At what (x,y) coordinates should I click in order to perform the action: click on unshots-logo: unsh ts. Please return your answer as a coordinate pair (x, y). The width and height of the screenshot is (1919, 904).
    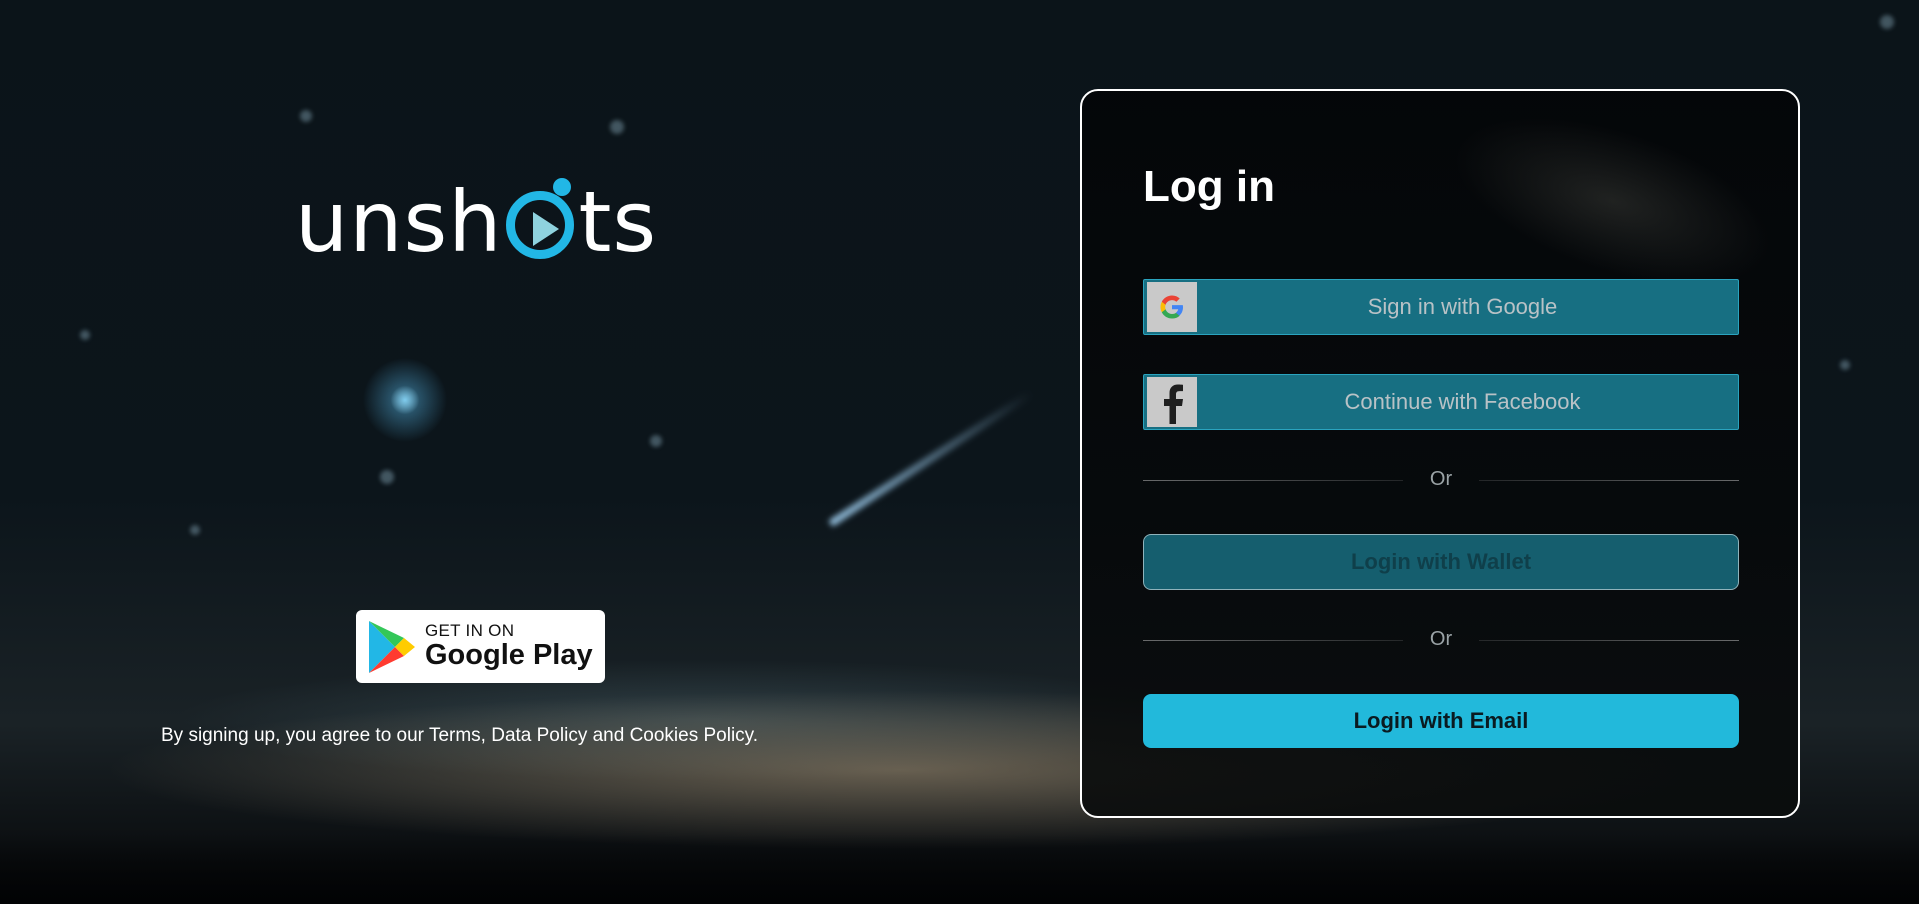
    Looking at the image, I should click on (476, 222).